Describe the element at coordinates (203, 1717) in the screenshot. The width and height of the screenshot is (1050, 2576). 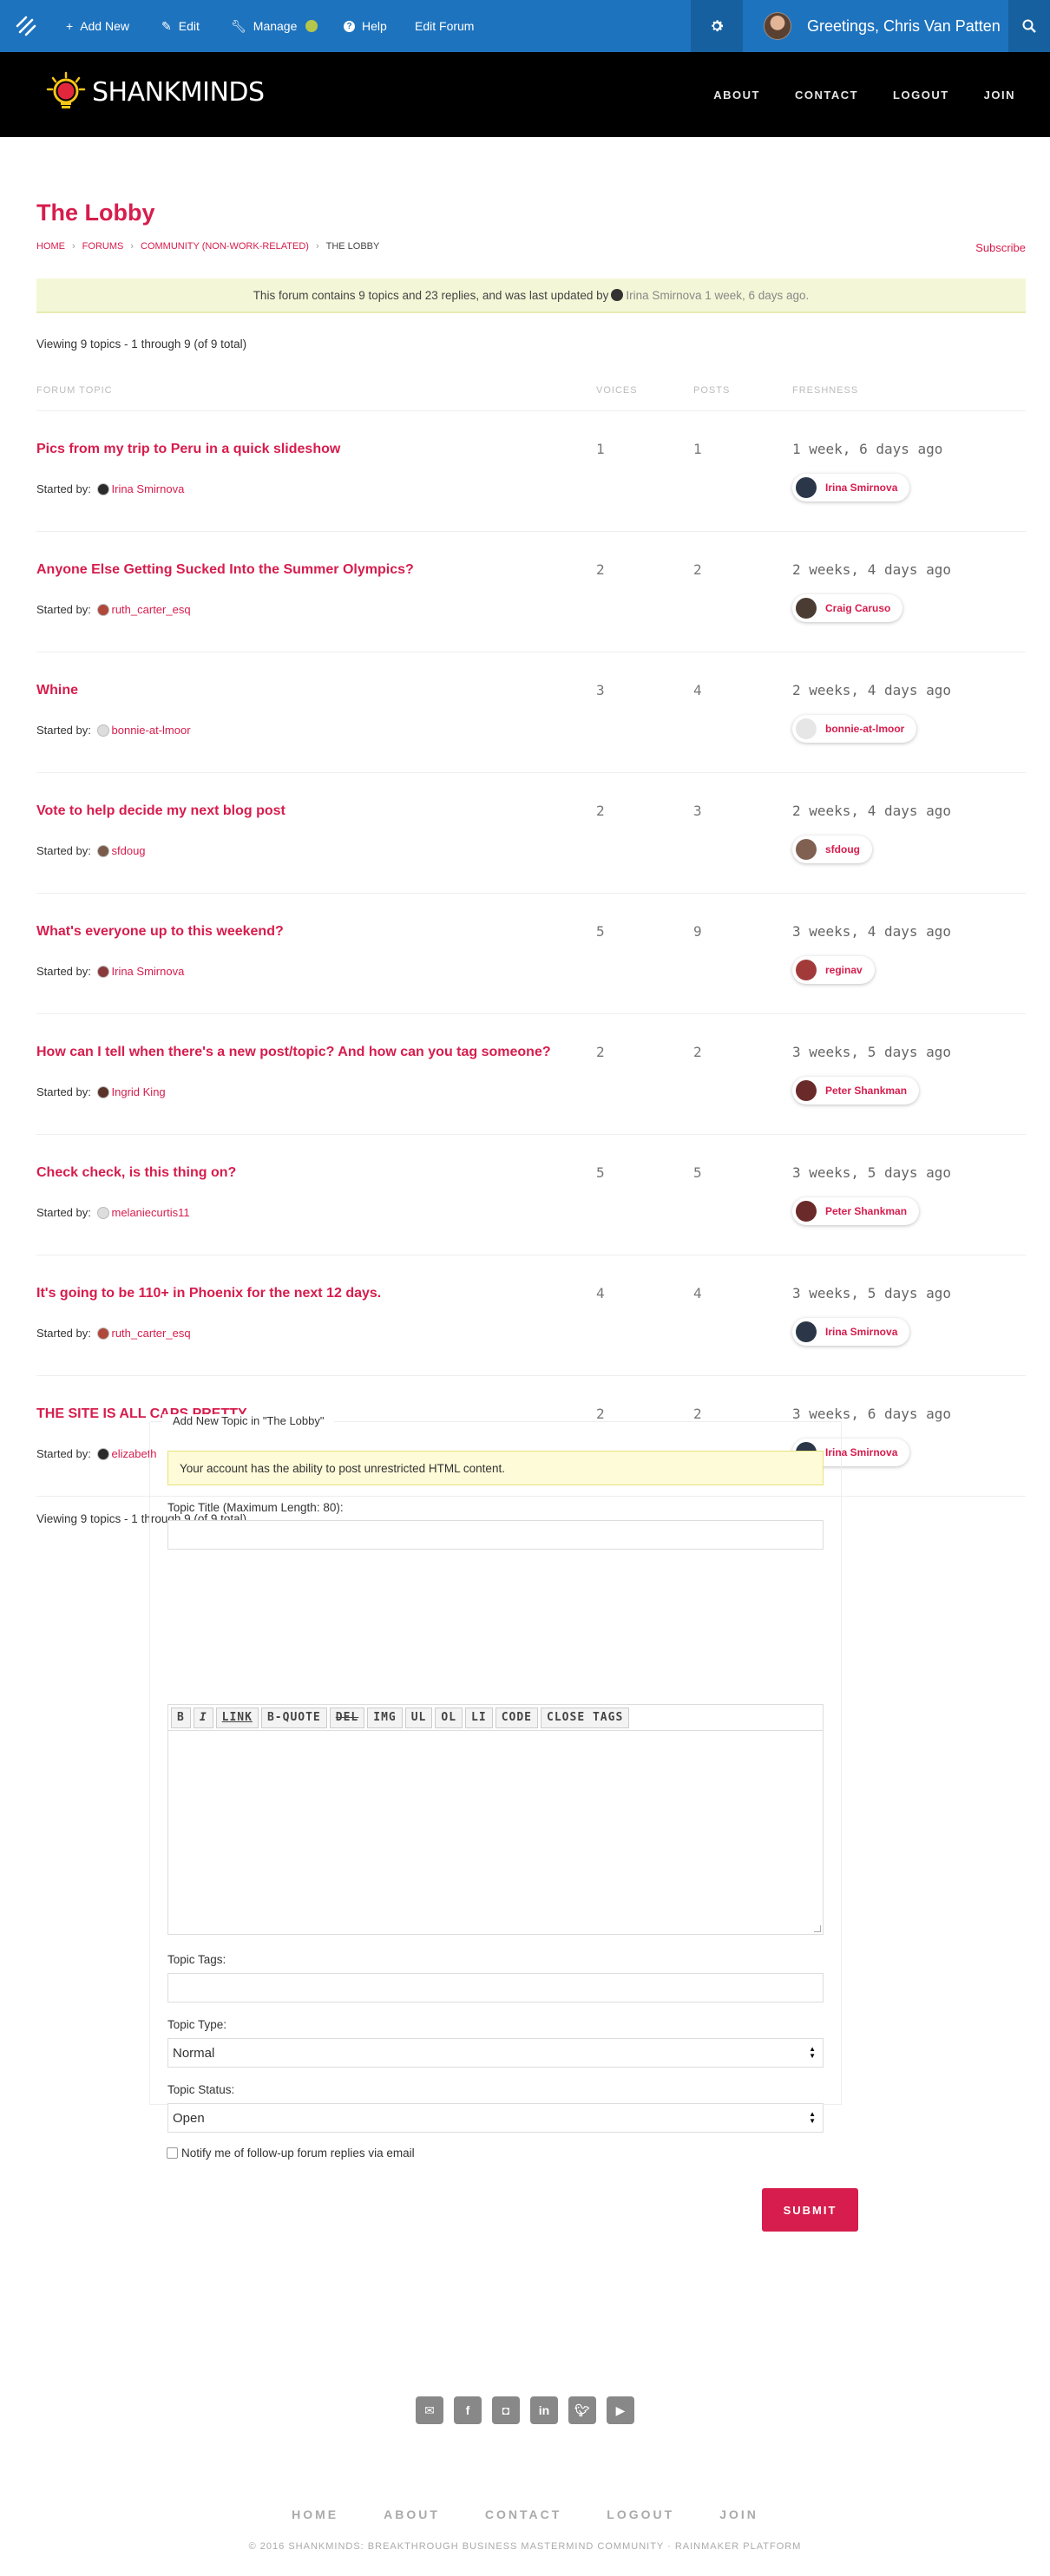
I see `italic-button: I` at that location.